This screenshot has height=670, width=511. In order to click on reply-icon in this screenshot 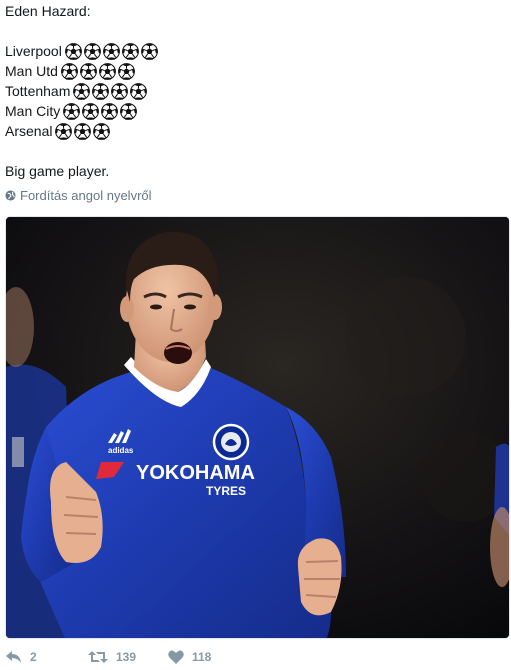, I will do `click(13, 657)`.